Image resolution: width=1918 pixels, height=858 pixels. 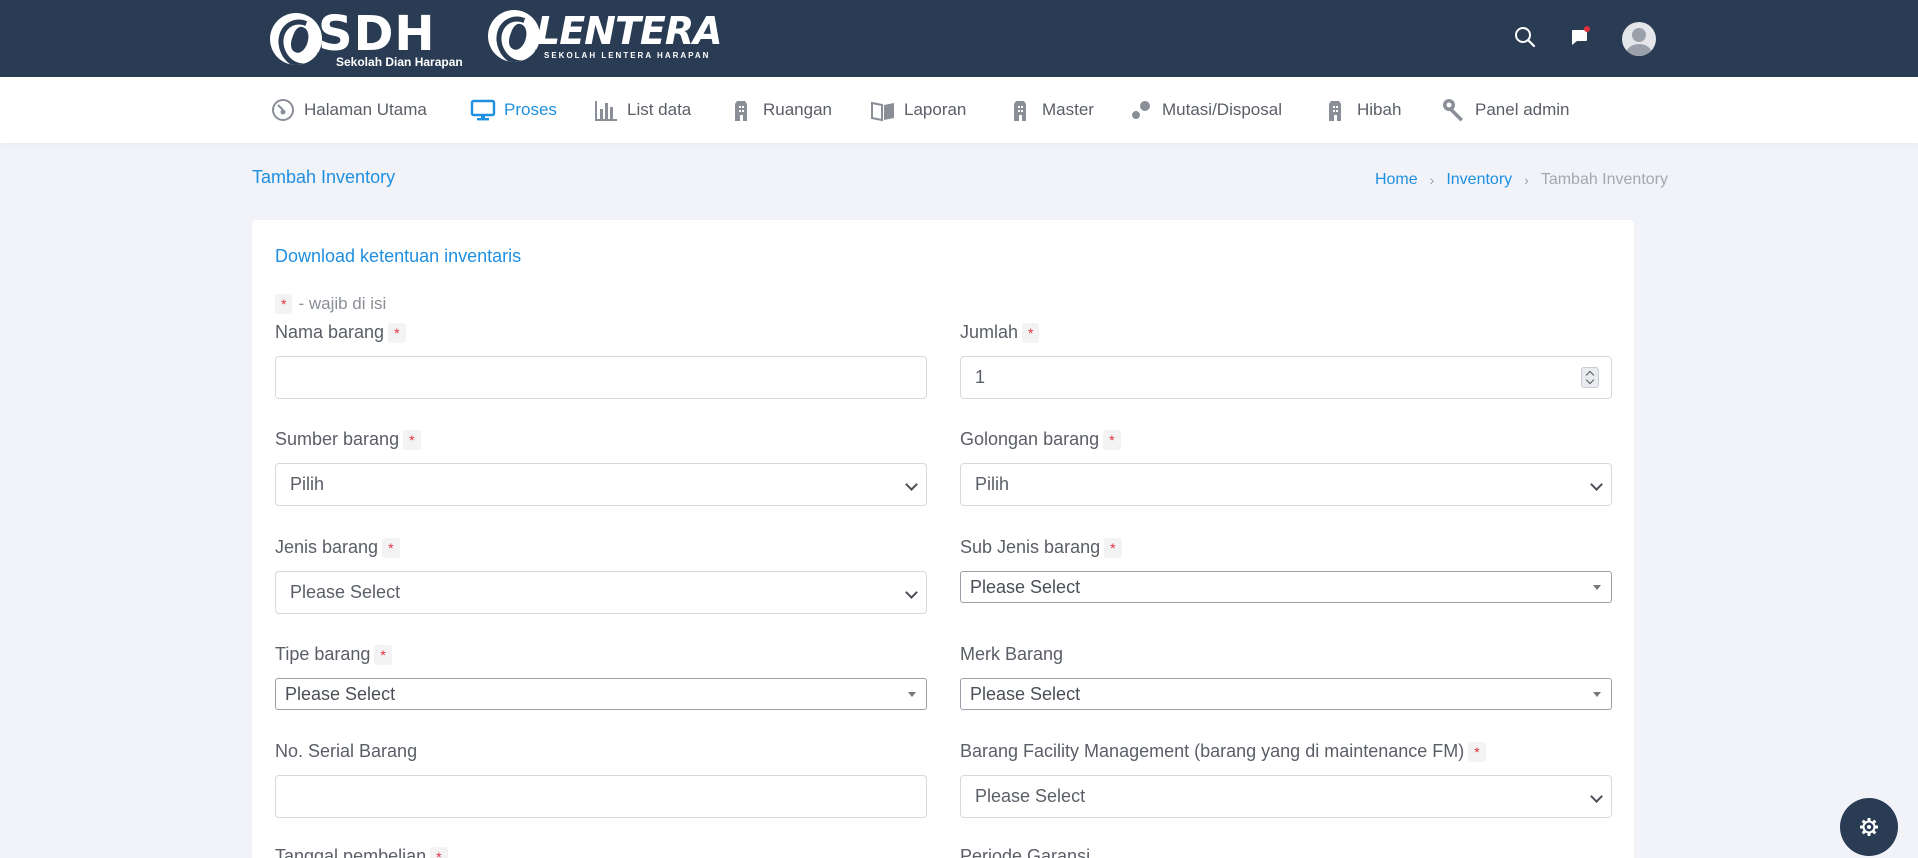 I want to click on lentera-emblem-icon, so click(x=514, y=36).